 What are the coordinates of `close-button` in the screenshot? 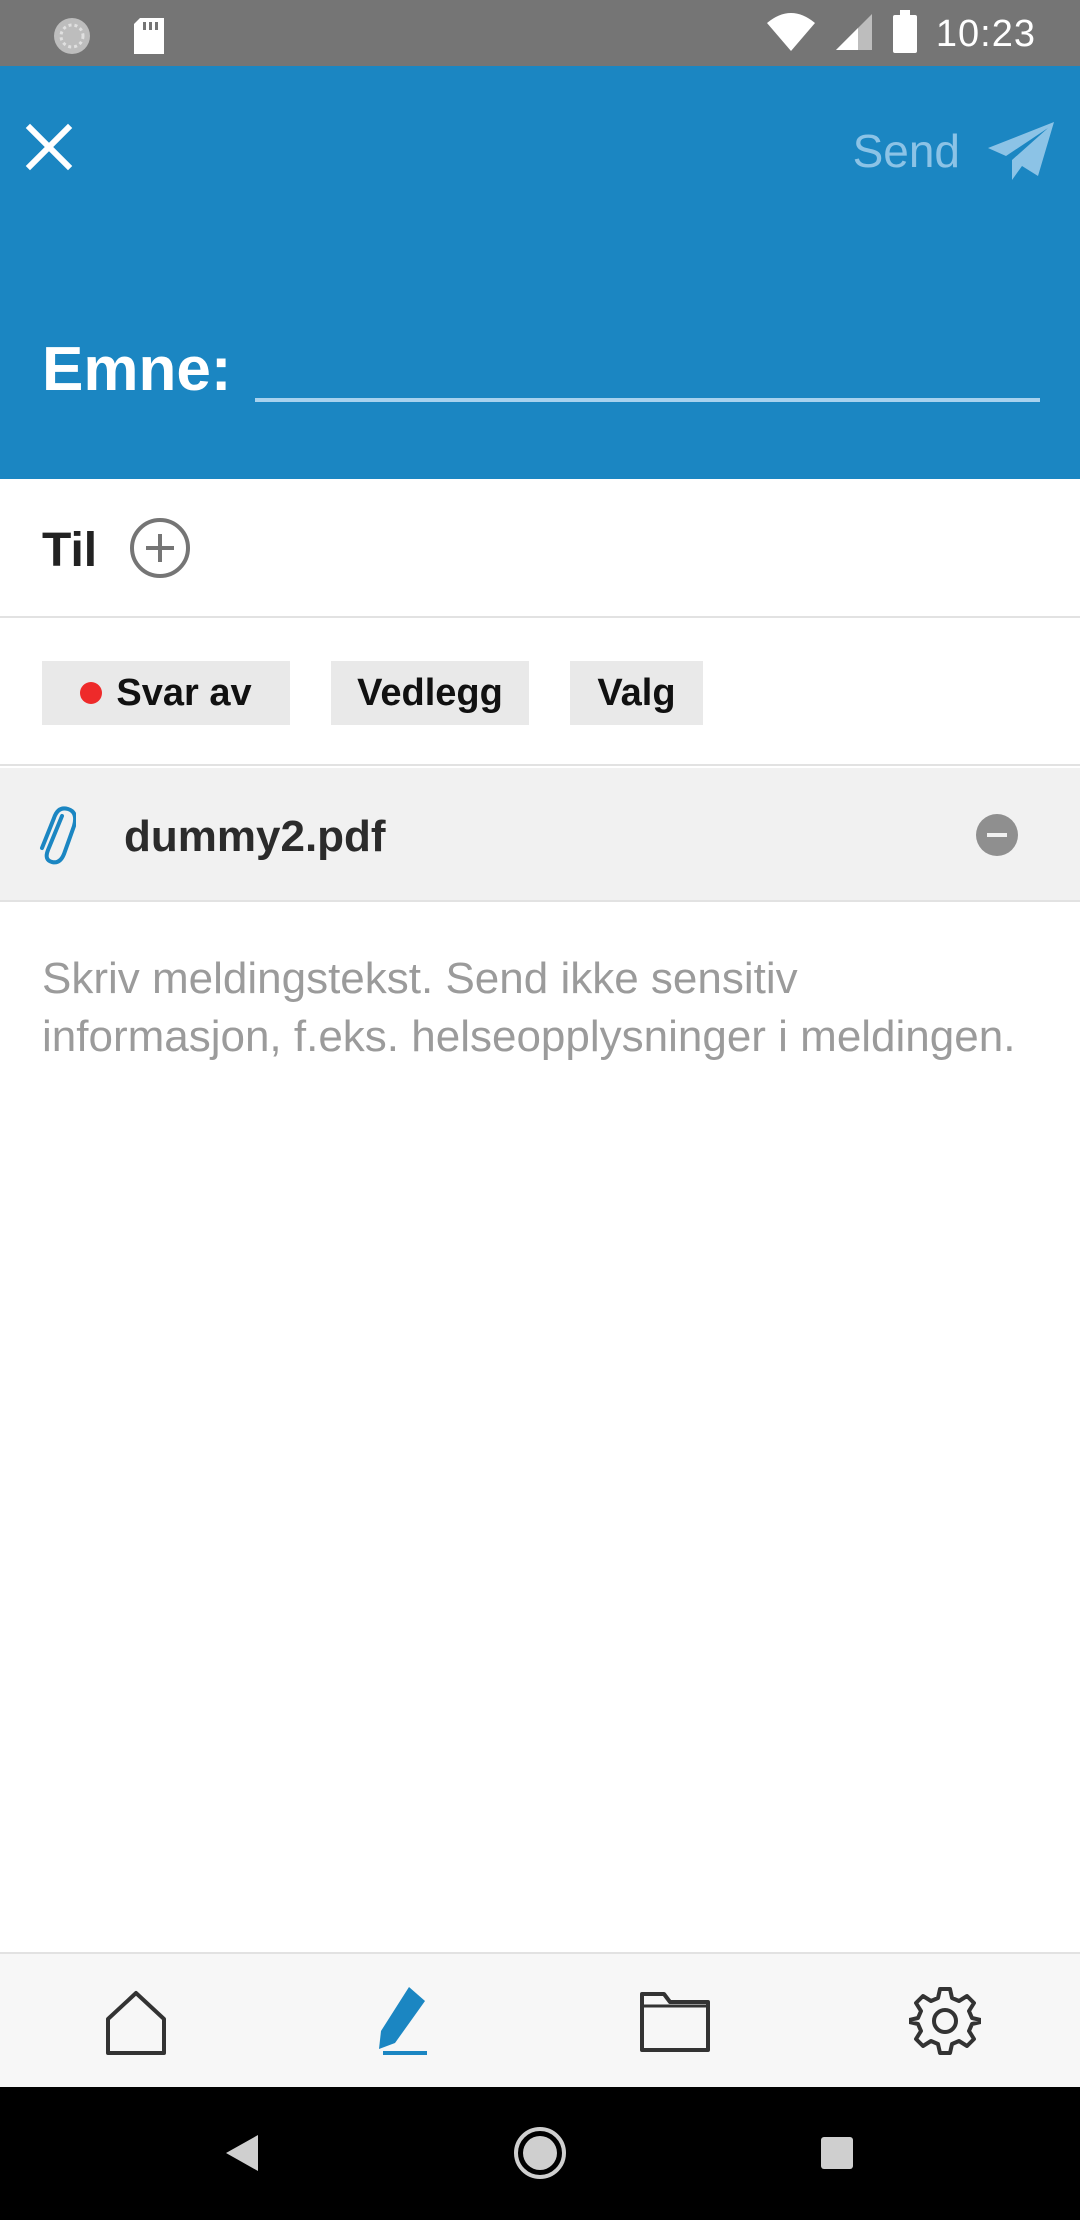 It's located at (49, 147).